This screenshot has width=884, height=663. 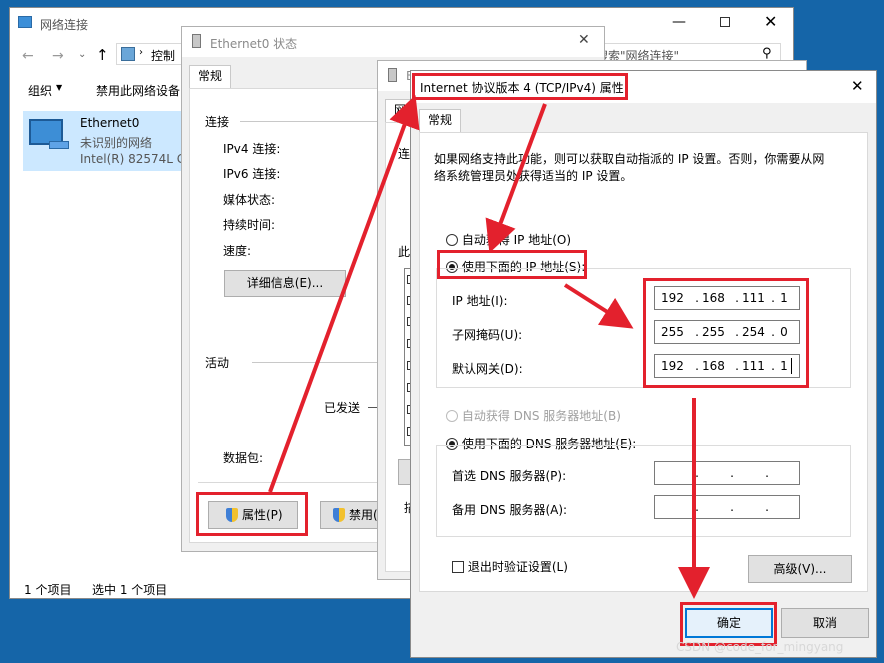 I want to click on status-dialog-title: Ethernet0 状态, so click(x=254, y=44).